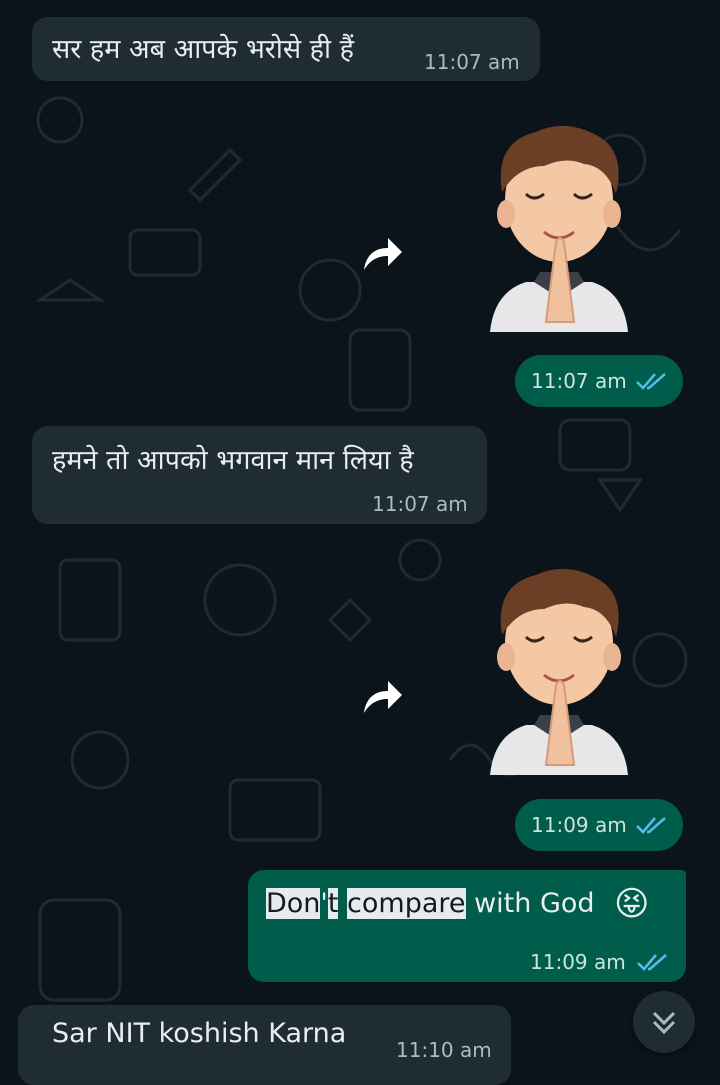 The width and height of the screenshot is (720, 1085). Describe the element at coordinates (530, 903) in the screenshot. I see `text-fragment: with God` at that location.